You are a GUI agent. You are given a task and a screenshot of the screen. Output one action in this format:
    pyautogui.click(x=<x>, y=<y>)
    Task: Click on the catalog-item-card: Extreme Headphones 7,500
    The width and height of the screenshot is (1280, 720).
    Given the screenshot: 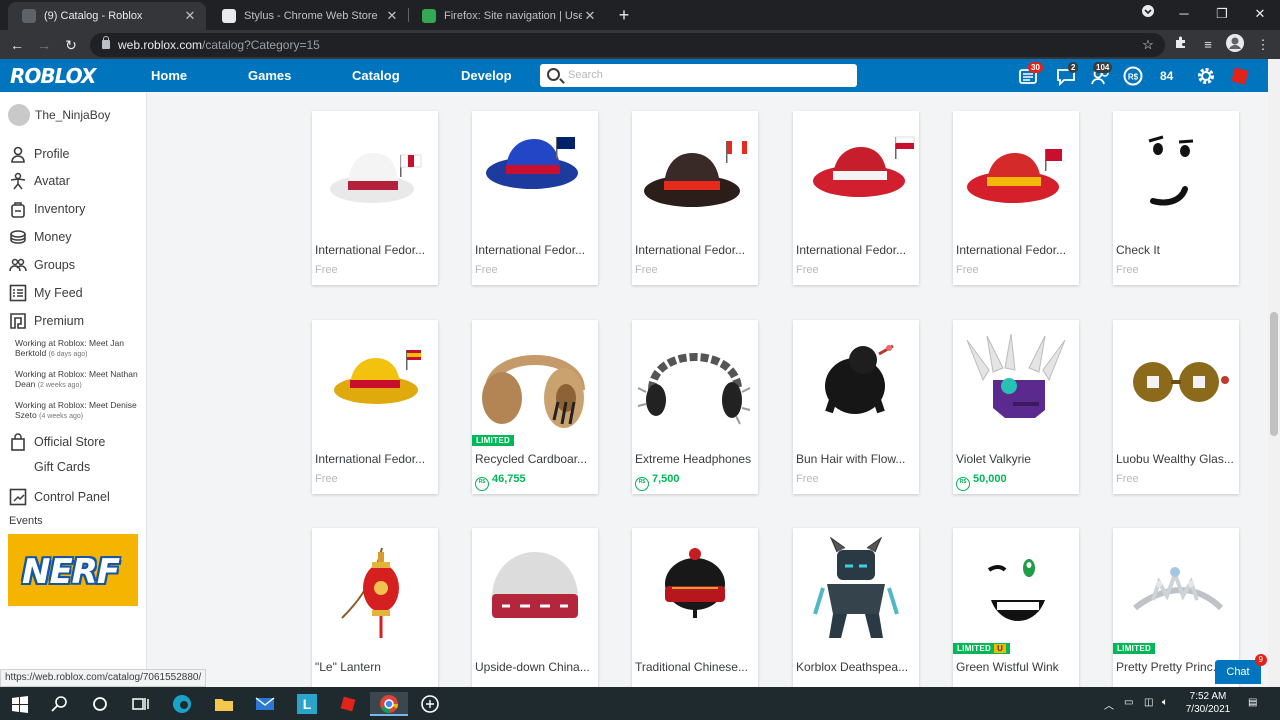 What is the action you would take?
    pyautogui.click(x=695, y=407)
    